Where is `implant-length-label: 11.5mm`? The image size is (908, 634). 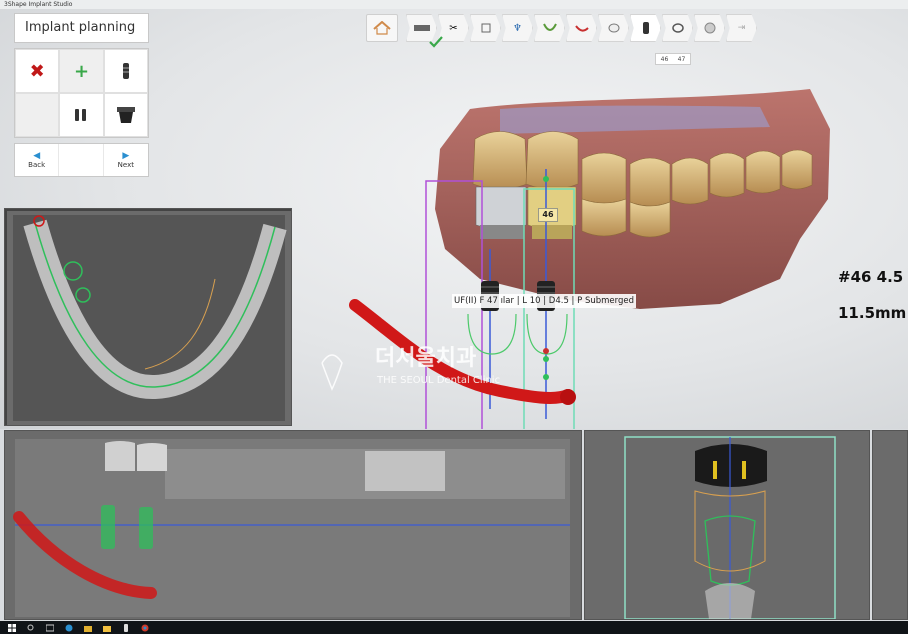
implant-length-label: 11.5mm is located at coordinates (872, 313).